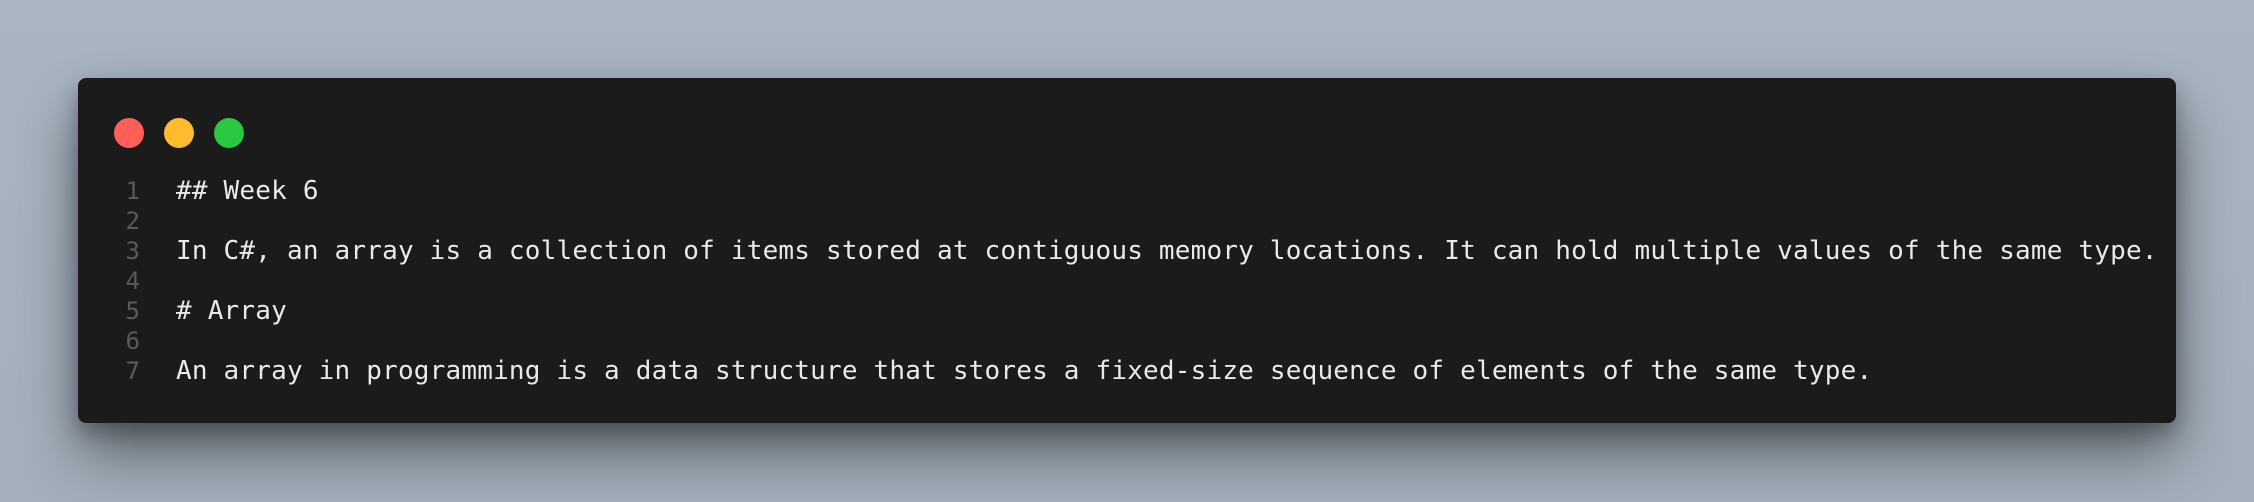  I want to click on line-text: ## Week 6, so click(247, 191).